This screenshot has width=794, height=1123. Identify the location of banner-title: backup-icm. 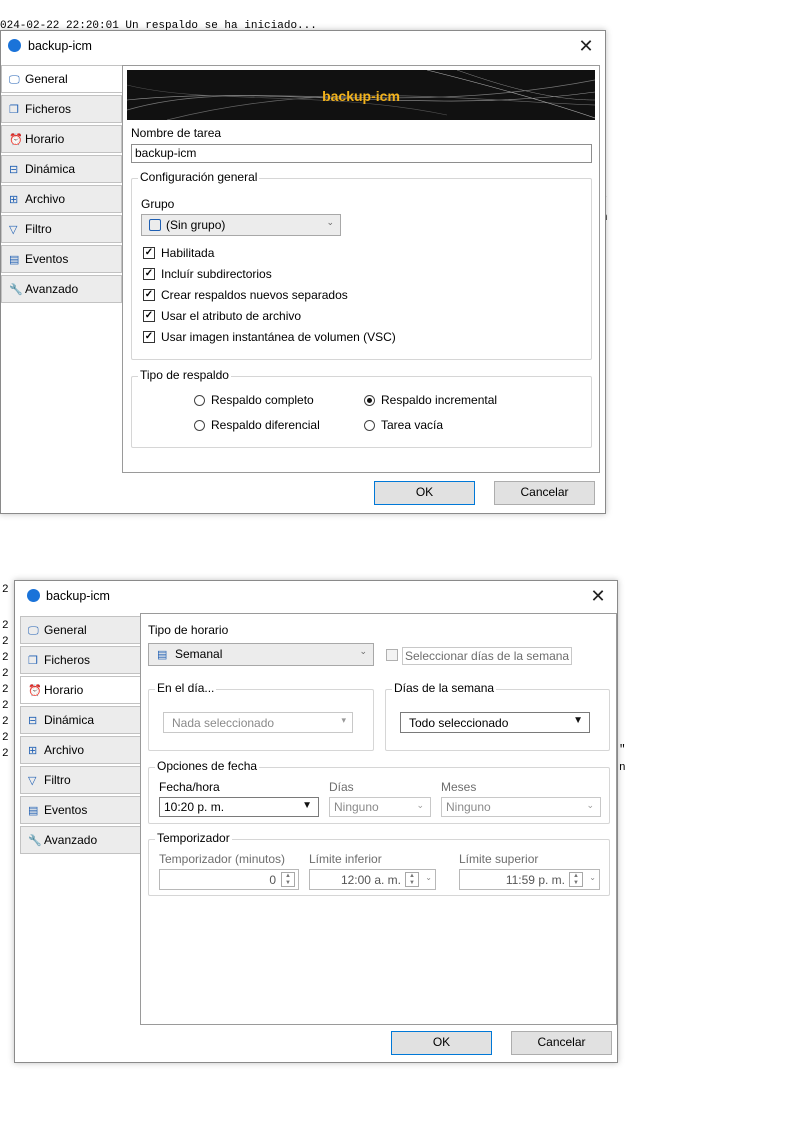
(361, 96).